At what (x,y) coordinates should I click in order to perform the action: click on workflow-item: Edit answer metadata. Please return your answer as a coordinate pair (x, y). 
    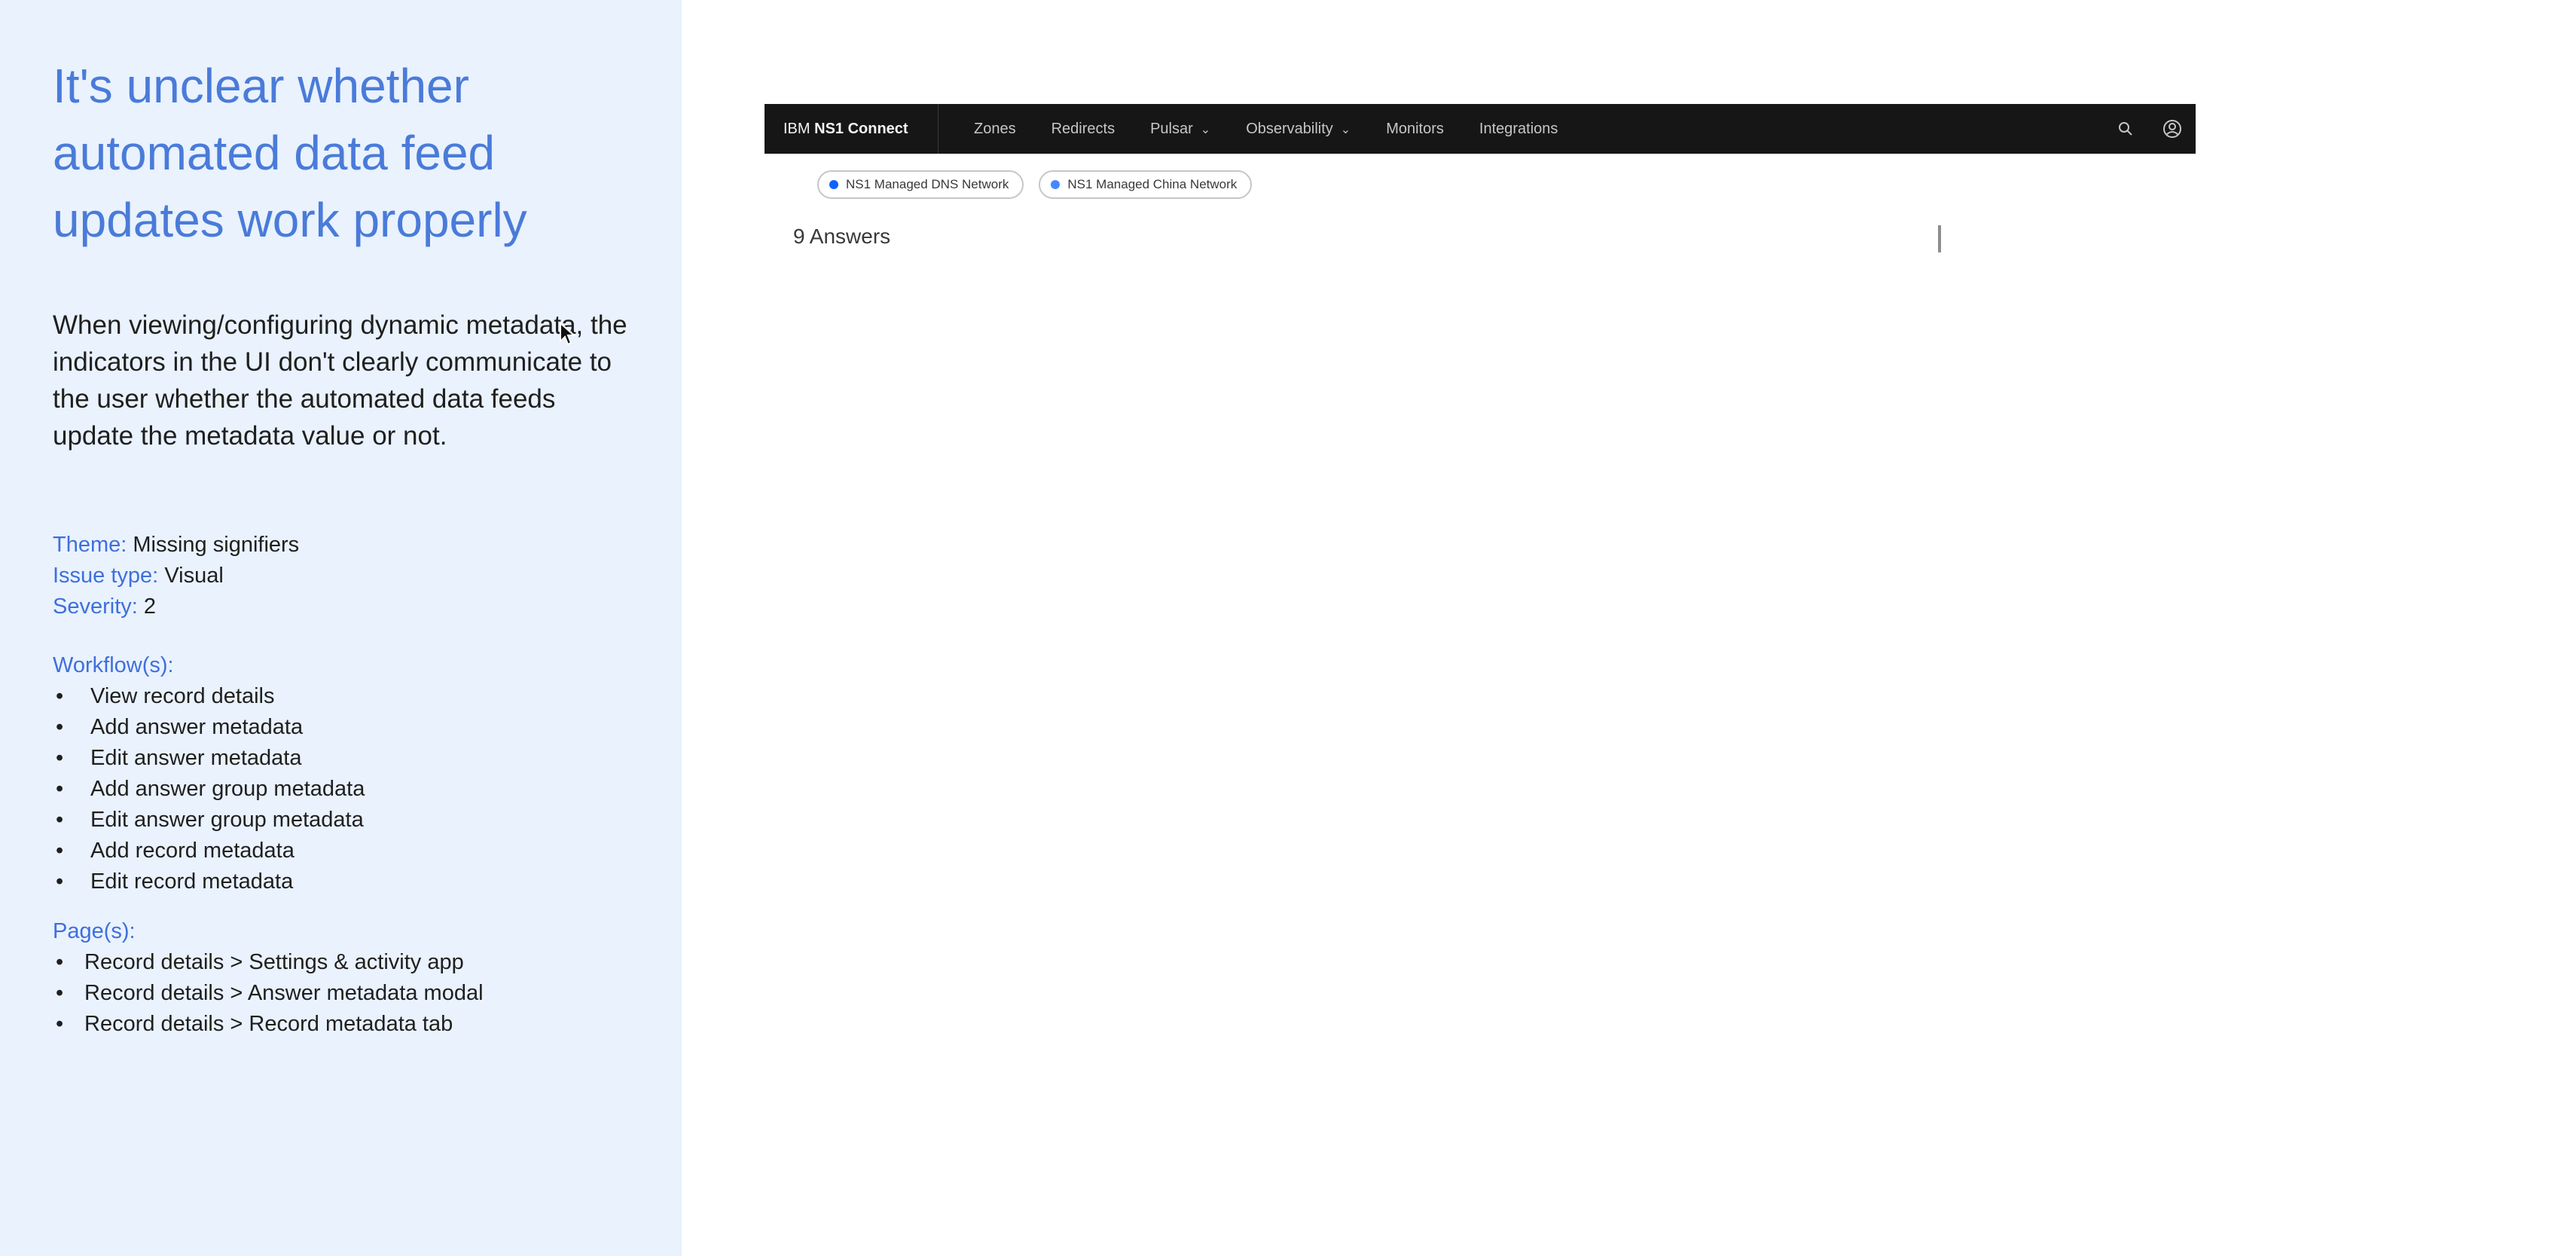
    Looking at the image, I should click on (341, 758).